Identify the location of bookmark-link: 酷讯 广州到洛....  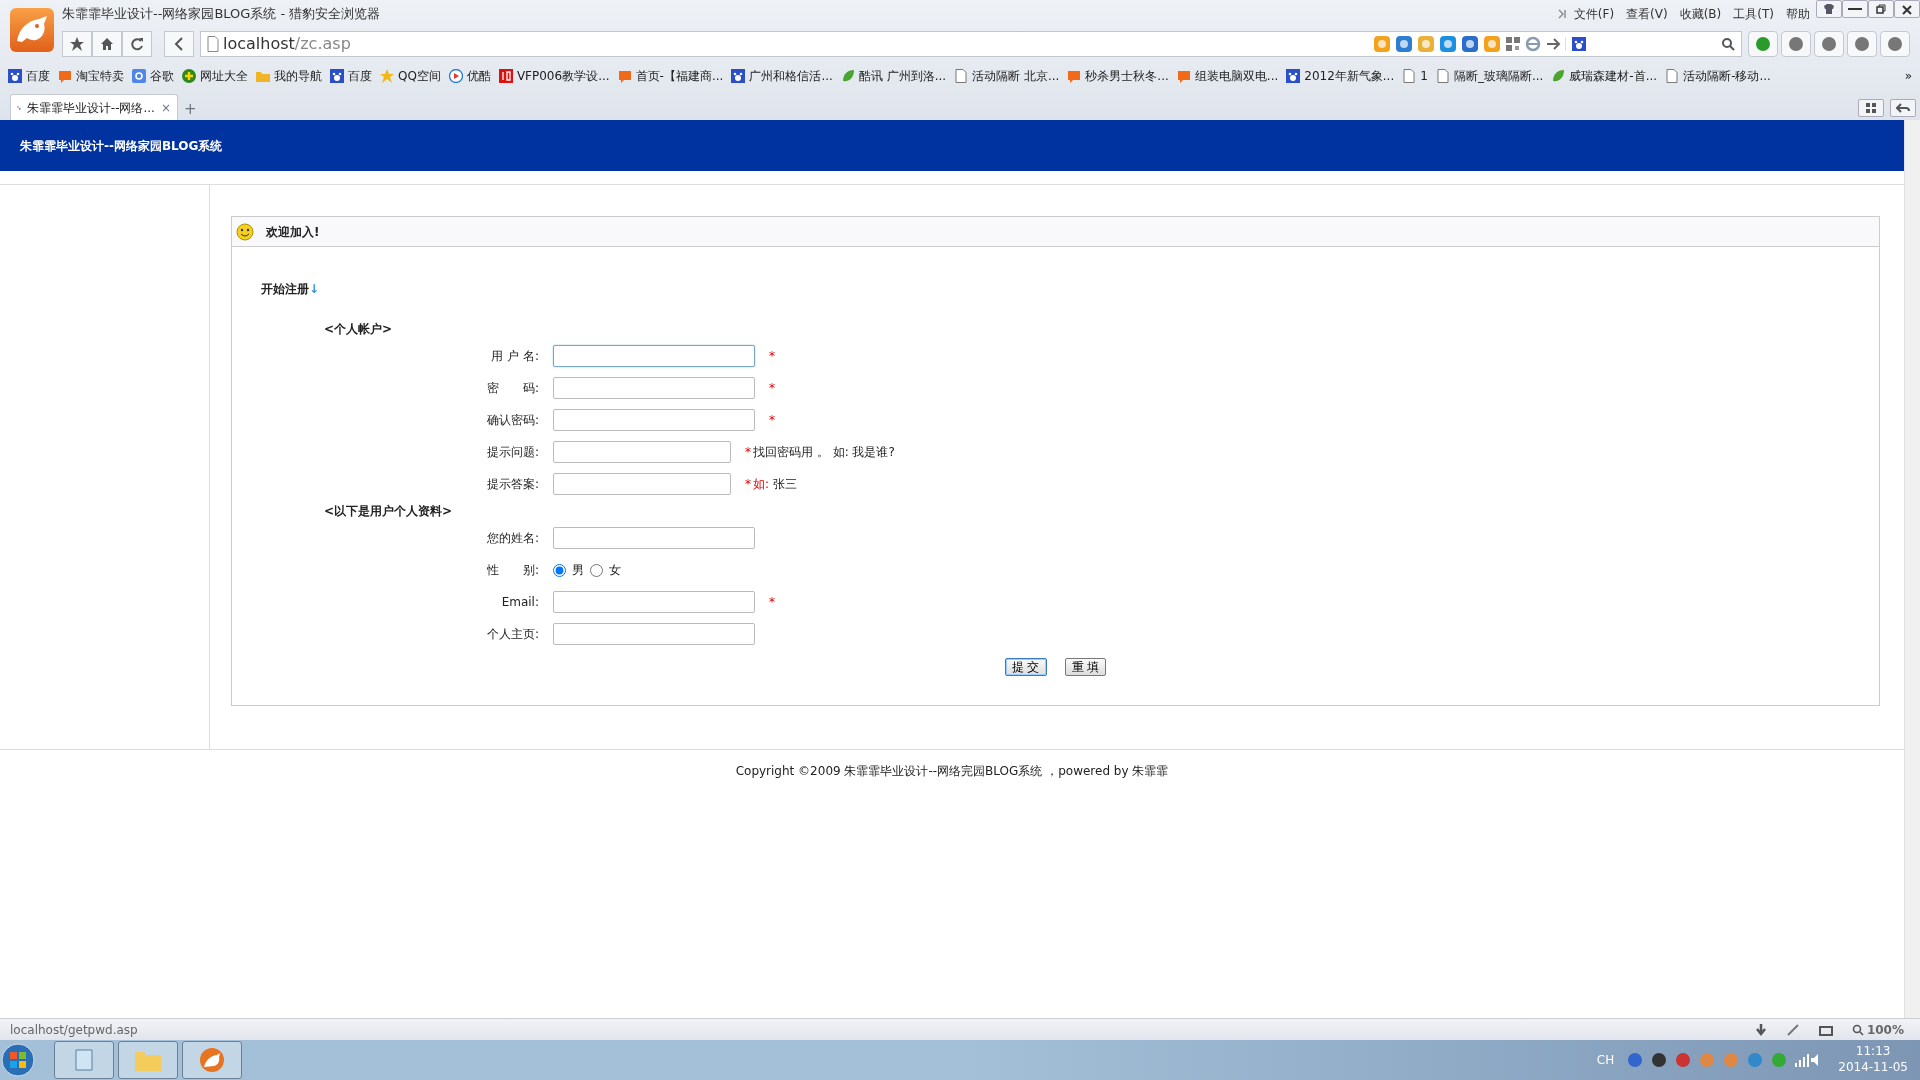
(893, 76).